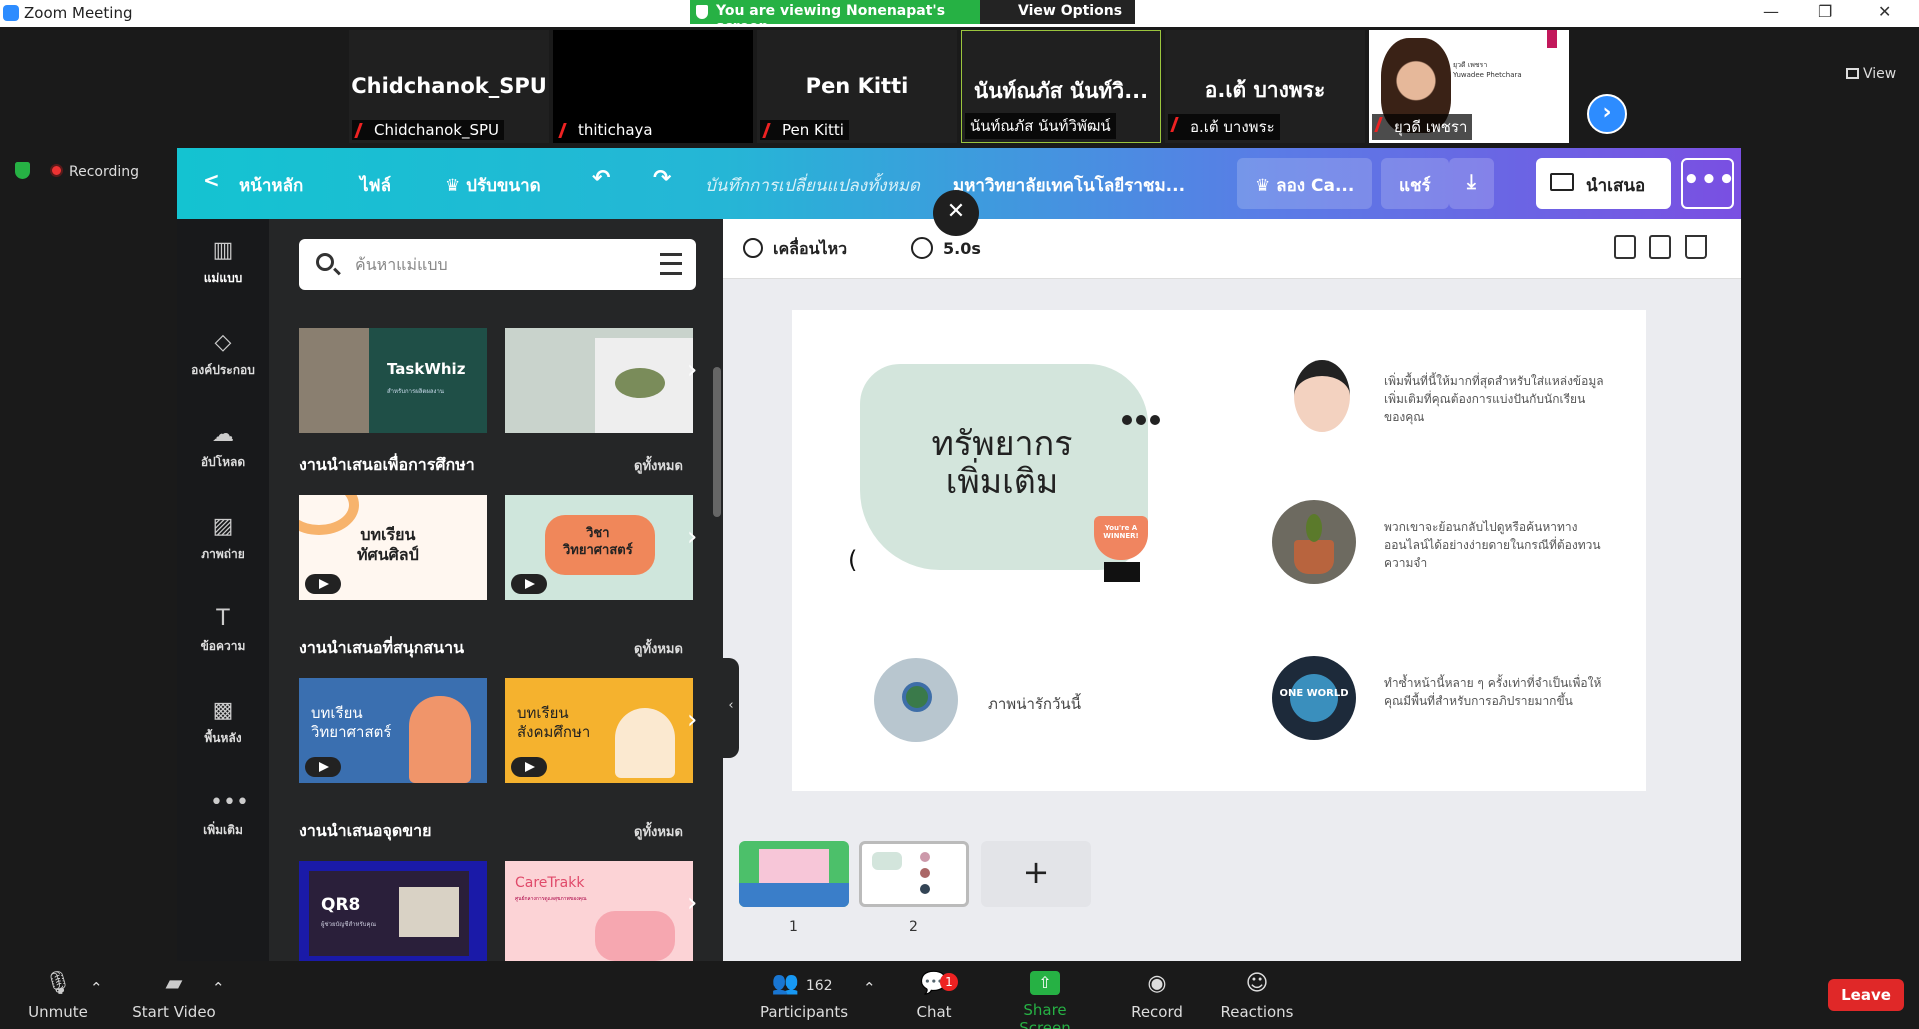  I want to click on upload-icon: ☁, so click(223, 434).